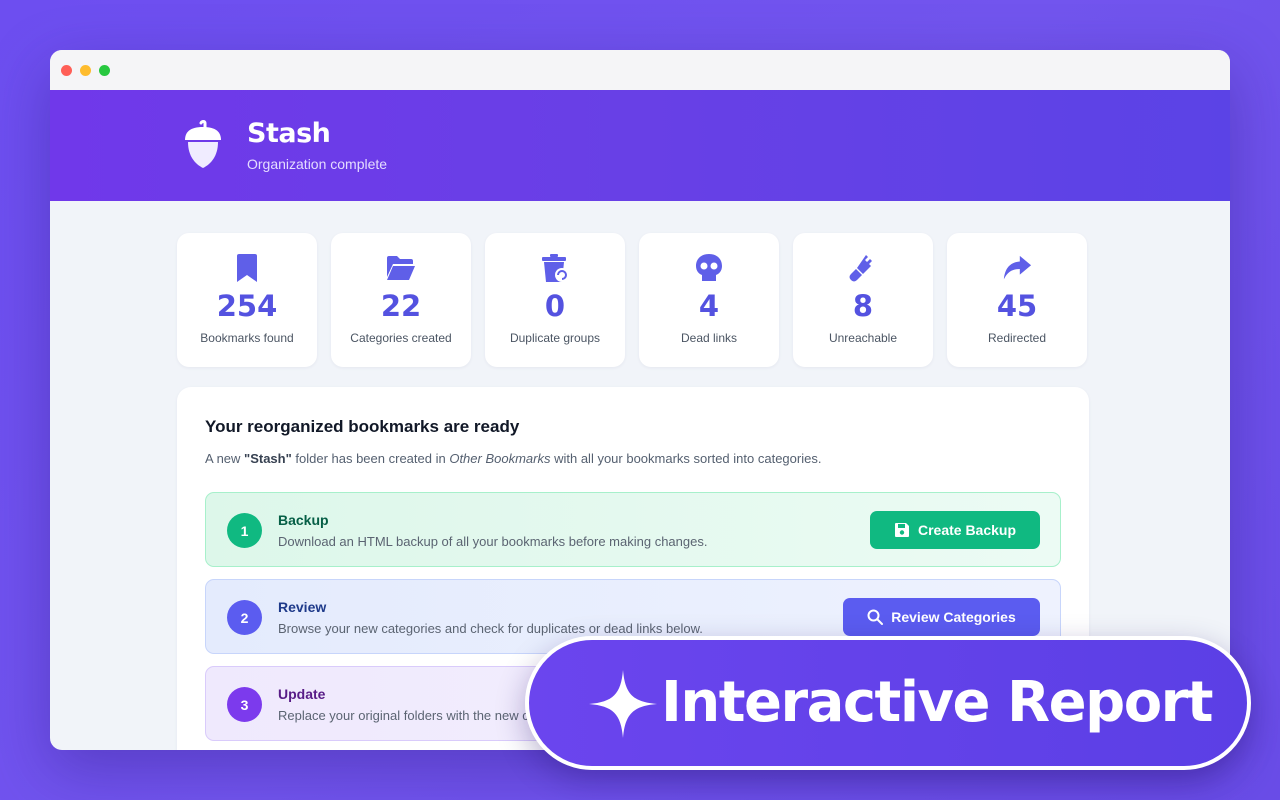  I want to click on stat-value: 4, so click(709, 306).